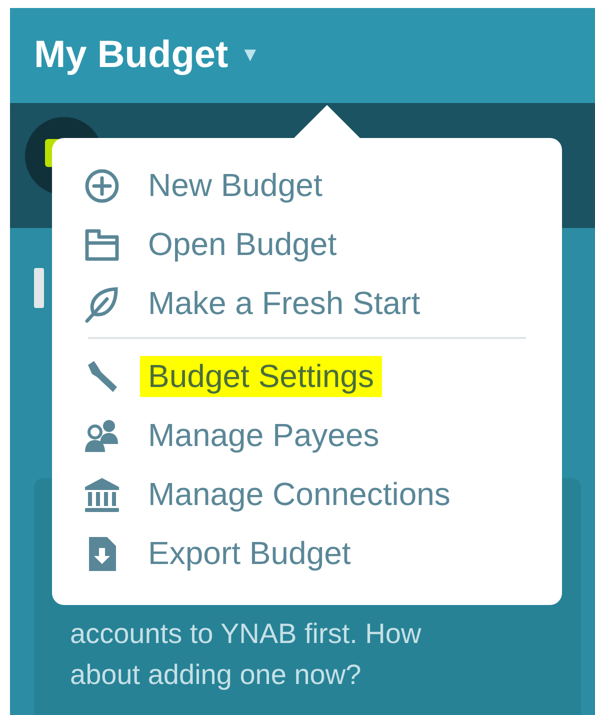  Describe the element at coordinates (322, 376) in the screenshot. I see `menu-item: Budget Settings` at that location.